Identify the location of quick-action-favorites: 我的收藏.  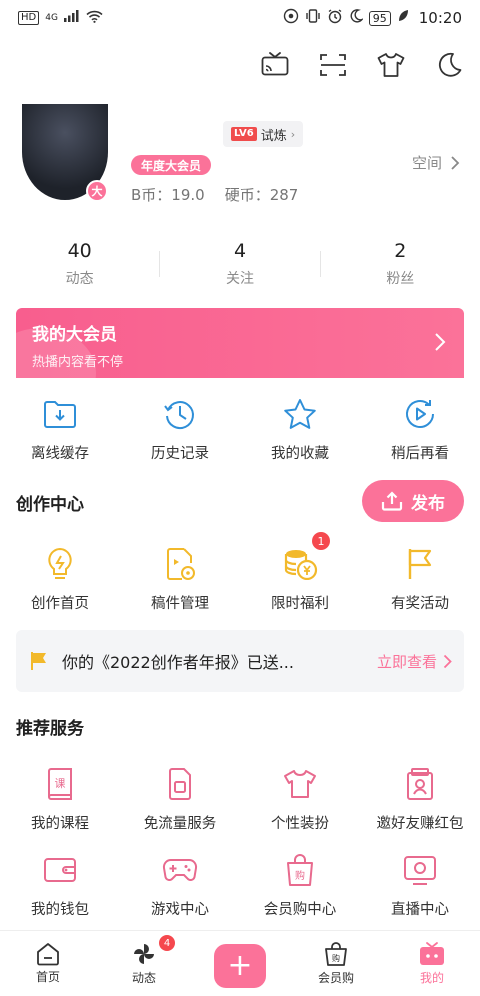
(300, 428).